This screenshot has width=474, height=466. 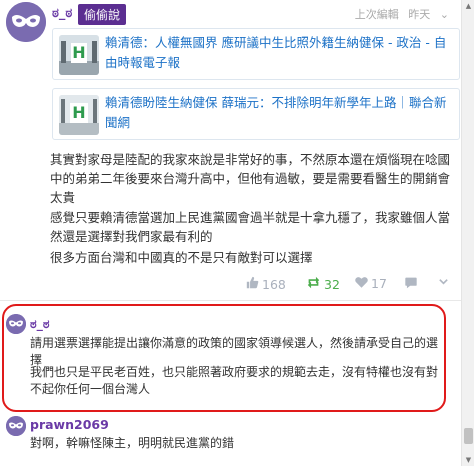 I want to click on like-action: 168, so click(x=266, y=284).